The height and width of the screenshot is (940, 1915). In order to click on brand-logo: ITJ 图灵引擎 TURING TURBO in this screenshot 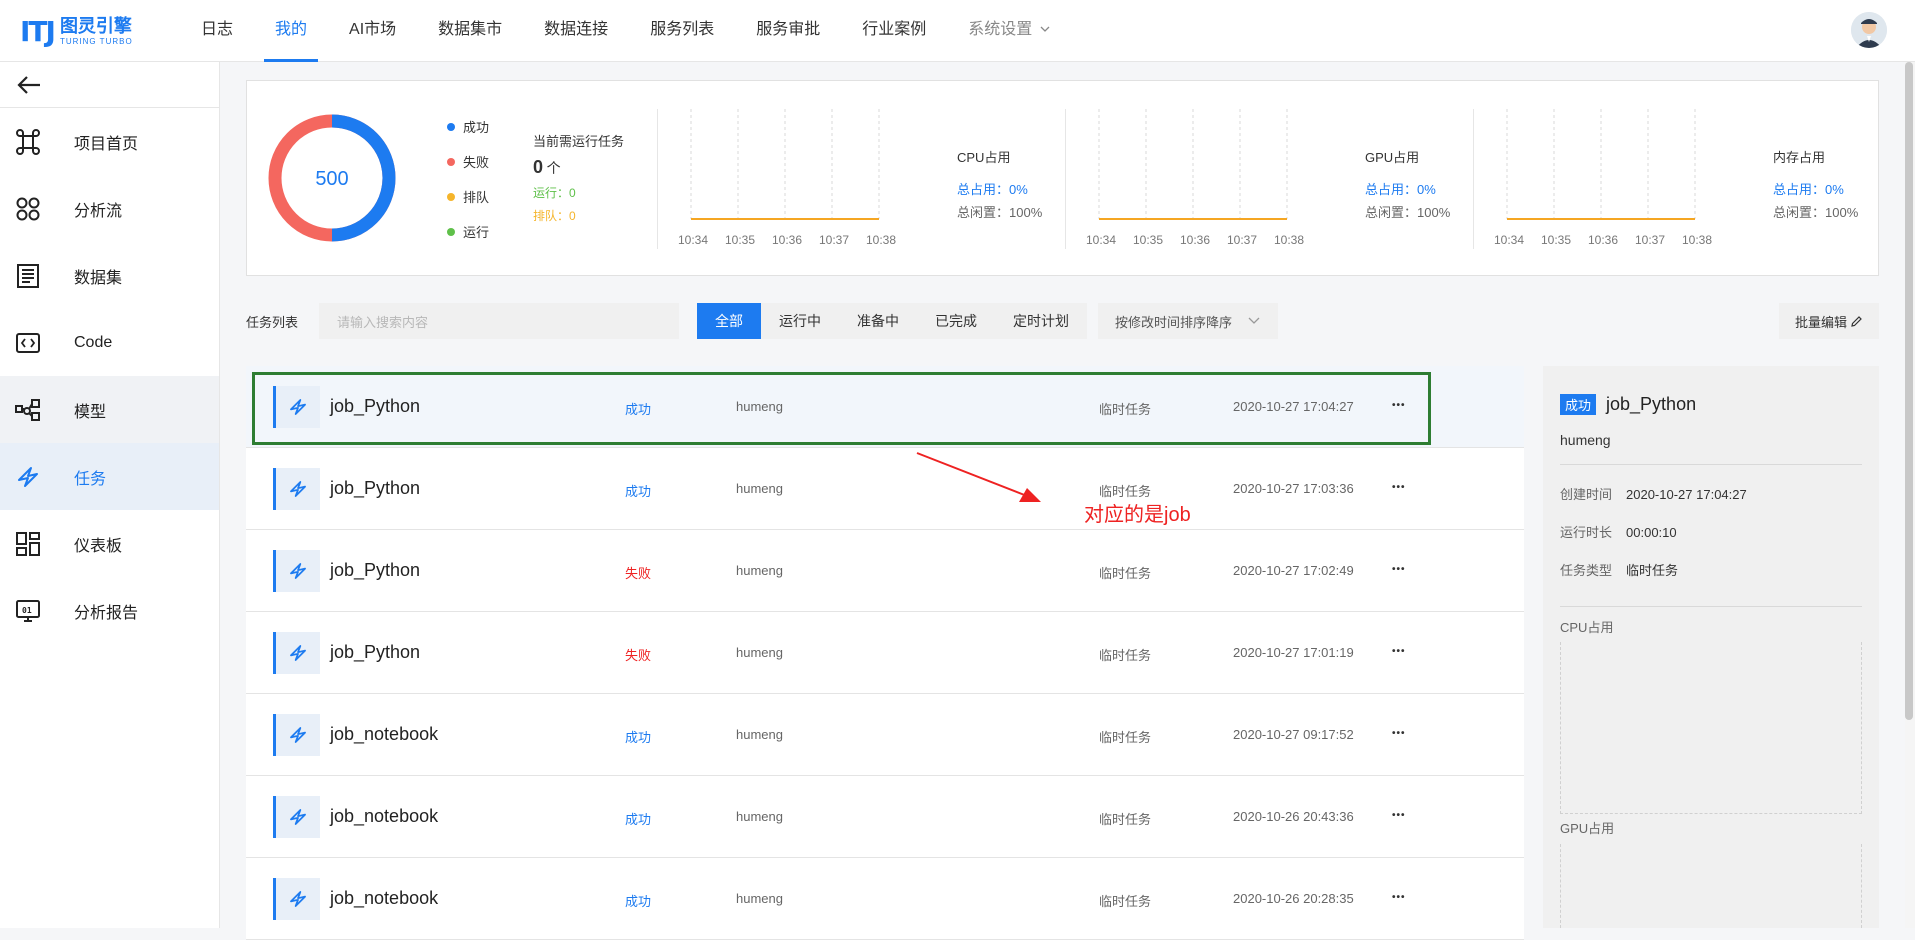, I will do `click(76, 31)`.